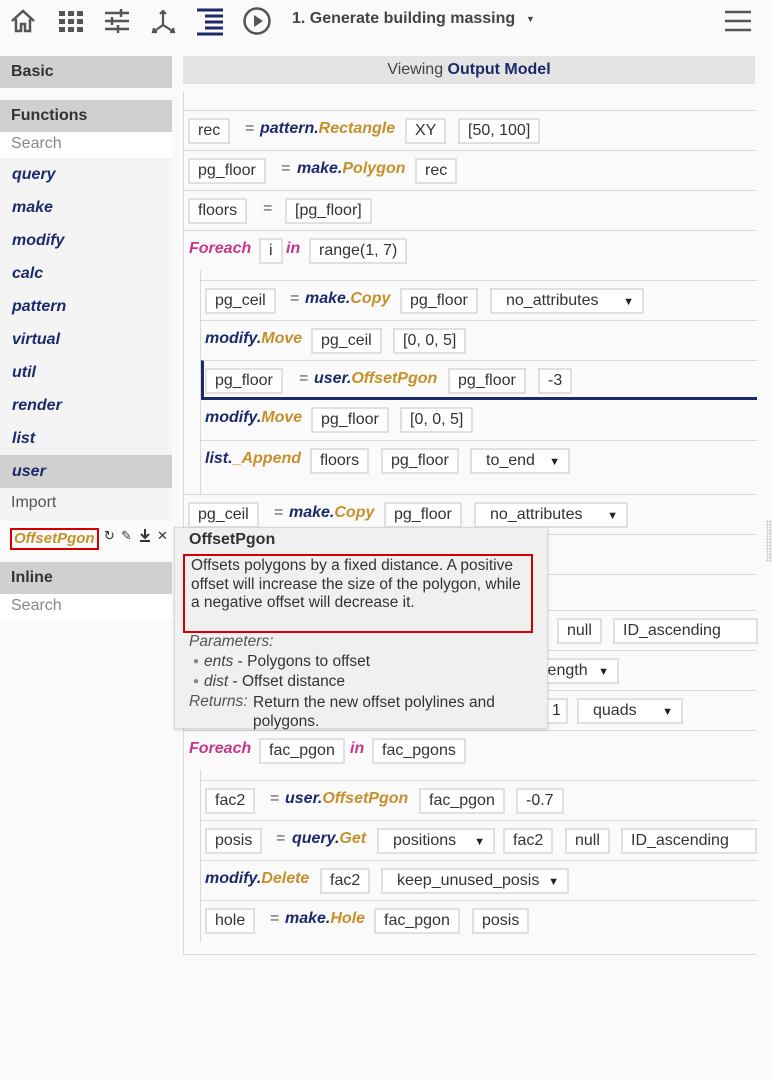 The image size is (772, 1080). I want to click on play-icon, so click(257, 21).